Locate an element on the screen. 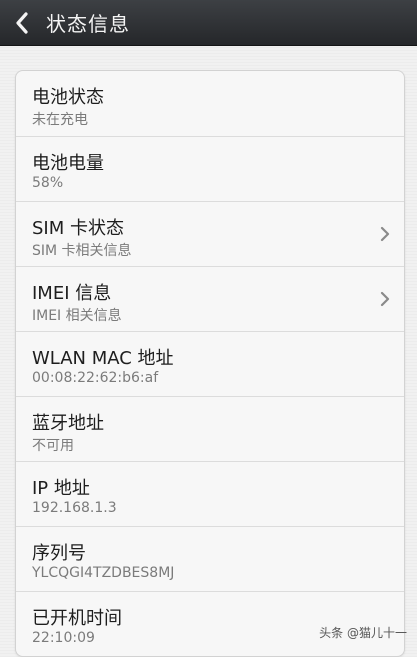  item-value: 不可用 is located at coordinates (53, 446).